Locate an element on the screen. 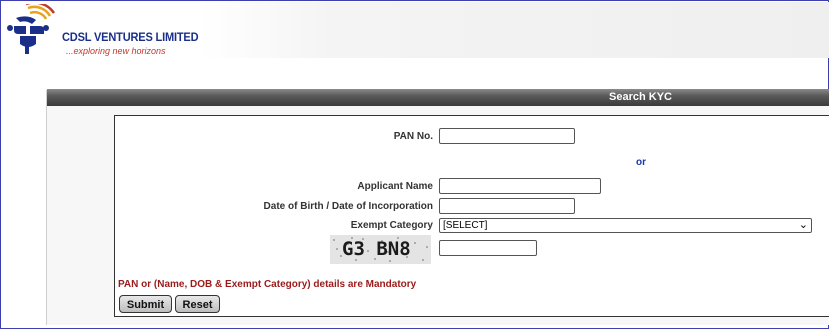  brand-tagline: ...exploring new horizons is located at coordinates (116, 51).